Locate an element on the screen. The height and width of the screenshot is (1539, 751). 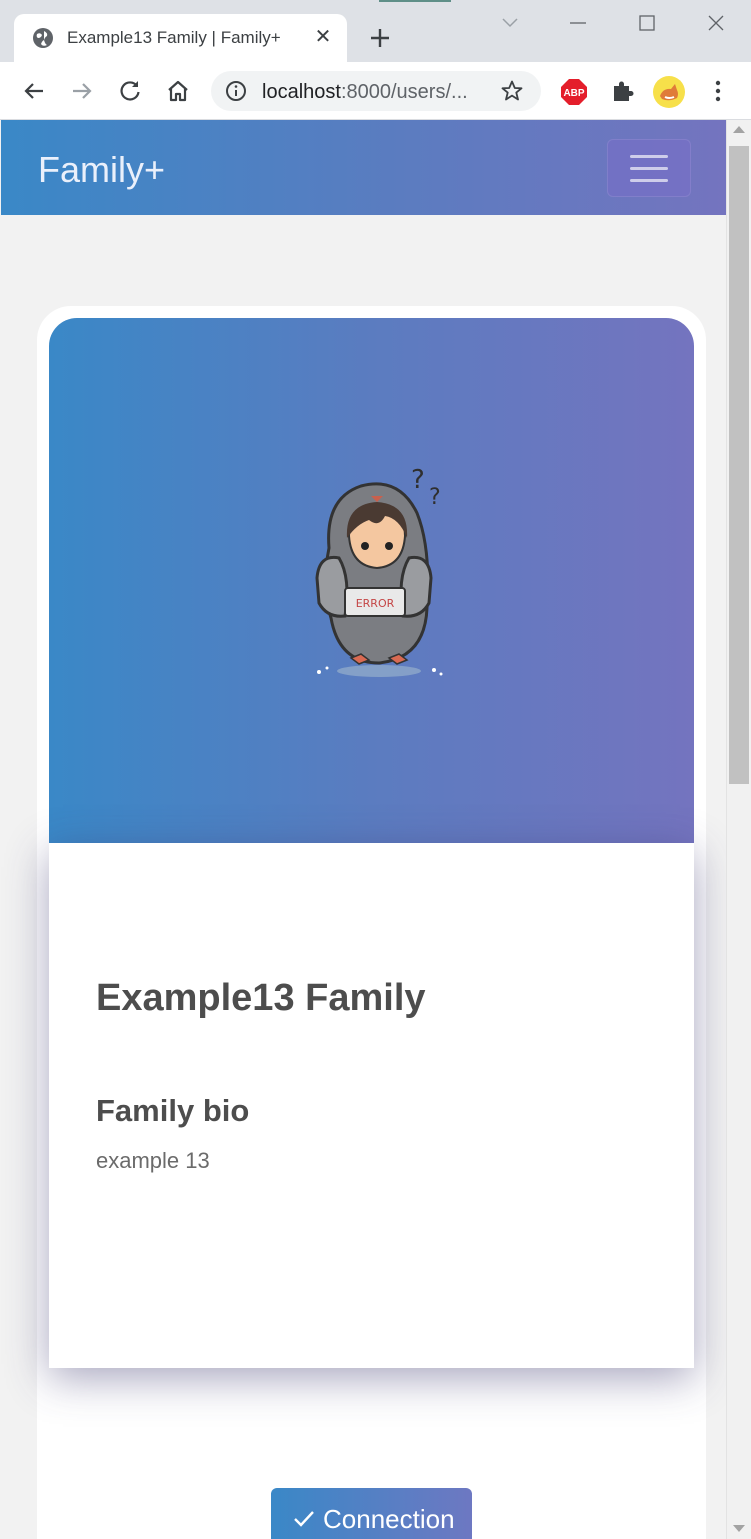
globe-icon is located at coordinates (43, 38).